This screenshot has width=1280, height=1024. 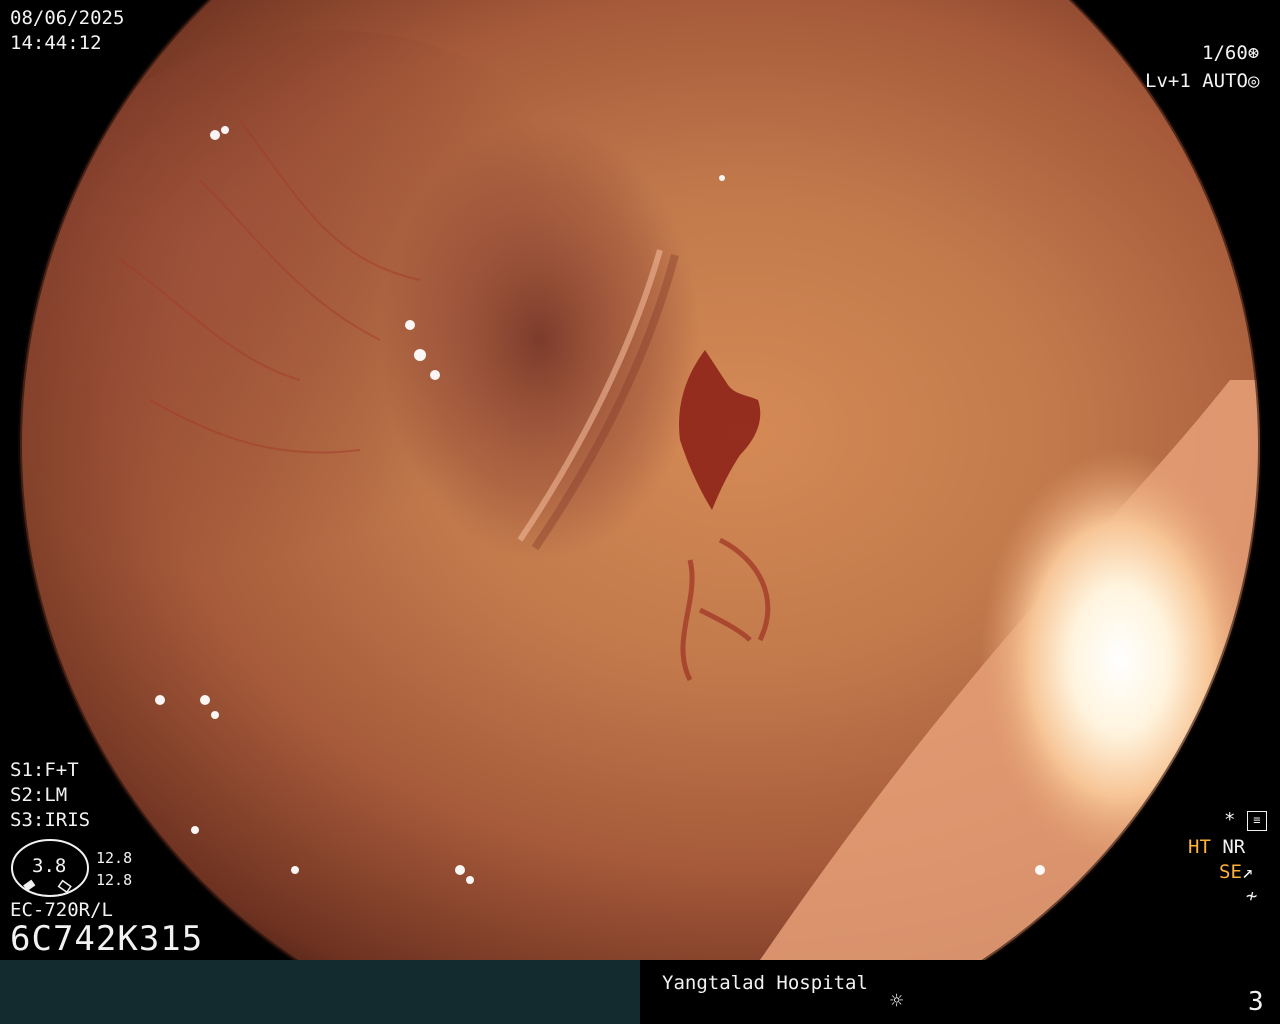 What do you see at coordinates (1234, 847) in the screenshot?
I see `nr-indicator: NR` at bounding box center [1234, 847].